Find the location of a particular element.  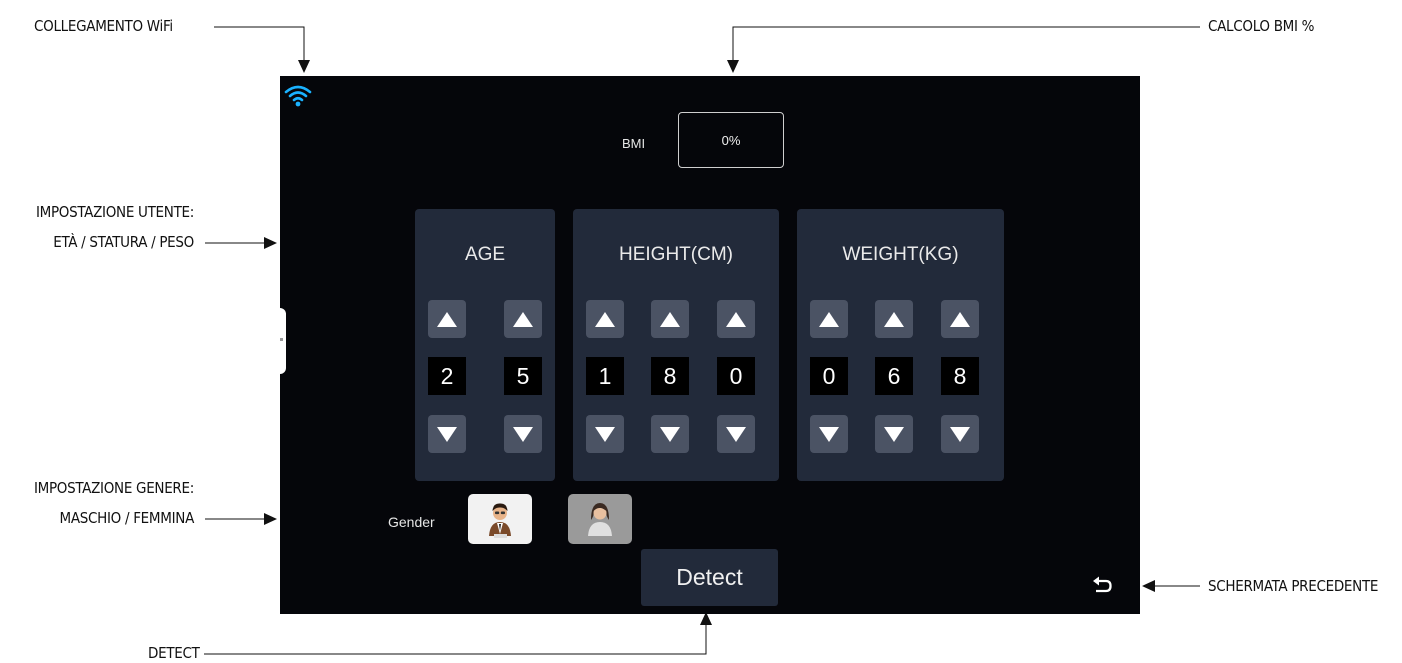

user-arrowhead is located at coordinates (270, 243).